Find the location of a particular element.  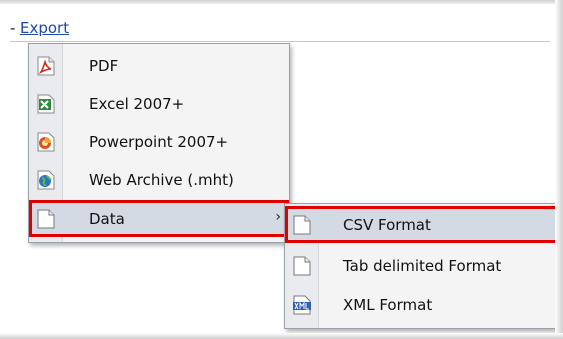

menu-item-label: Powerpoint 2007+ is located at coordinates (159, 142).